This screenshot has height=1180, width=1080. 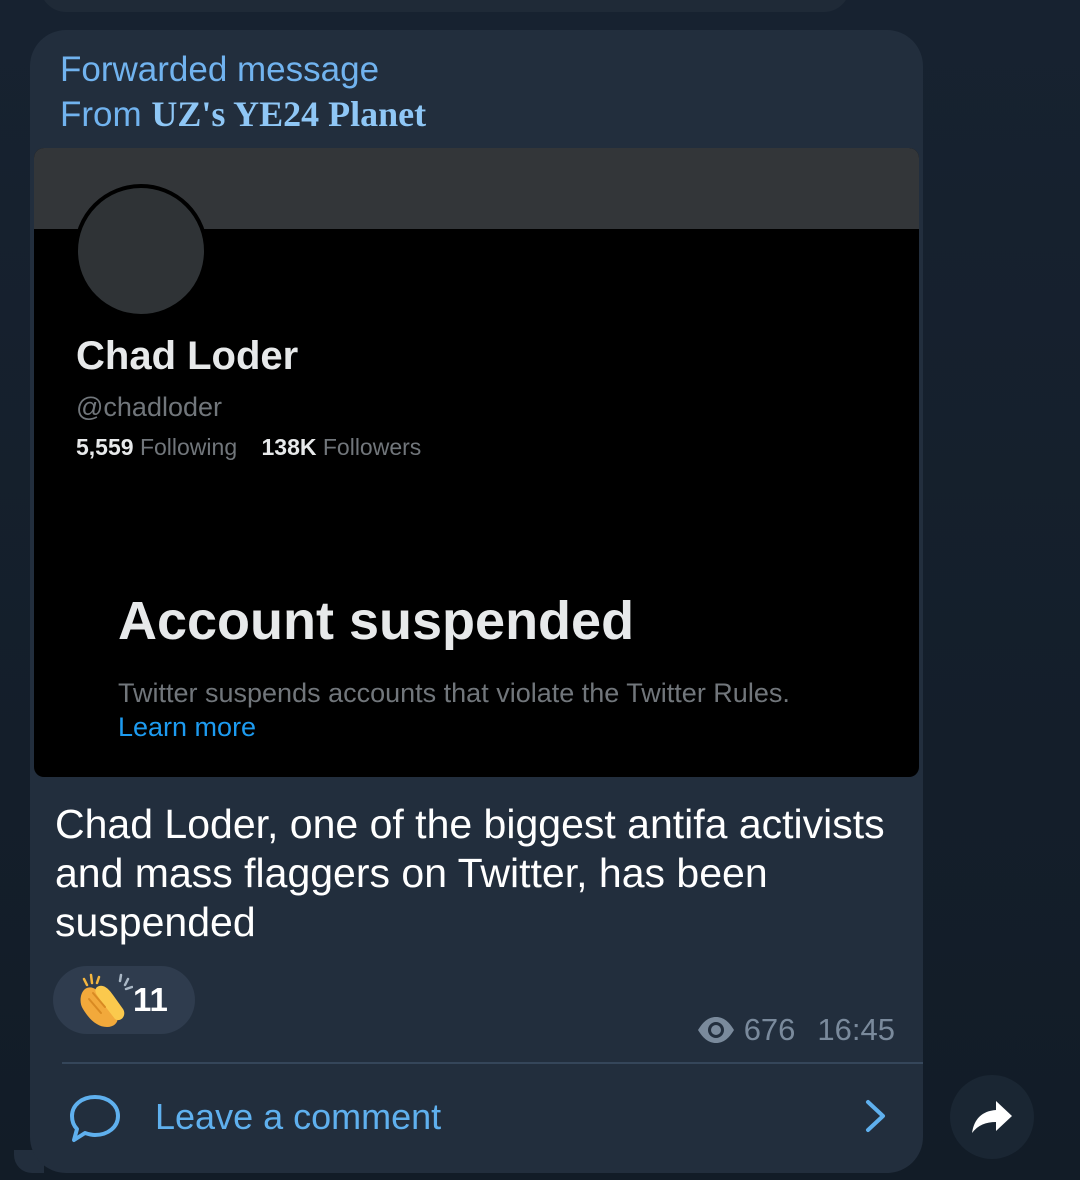 I want to click on forward-header: Forwarded message From UZ's YE24 Planet, so click(x=243, y=92).